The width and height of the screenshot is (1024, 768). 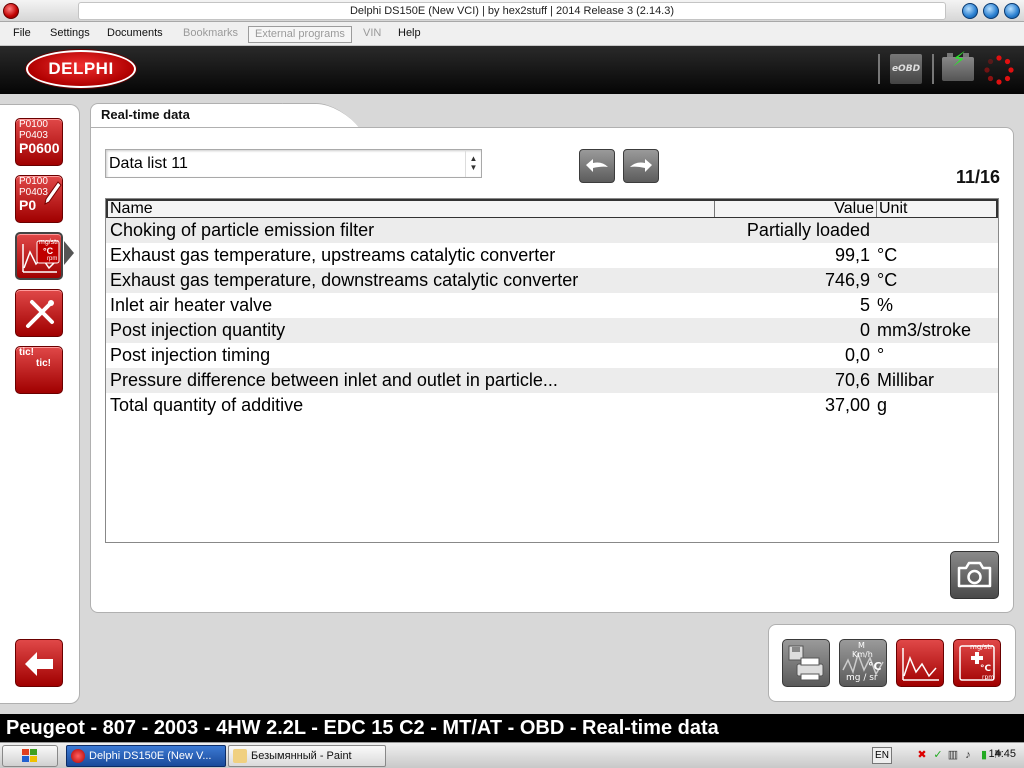 What do you see at coordinates (148, 163) in the screenshot?
I see `data-list-selected-value: Data list 11` at bounding box center [148, 163].